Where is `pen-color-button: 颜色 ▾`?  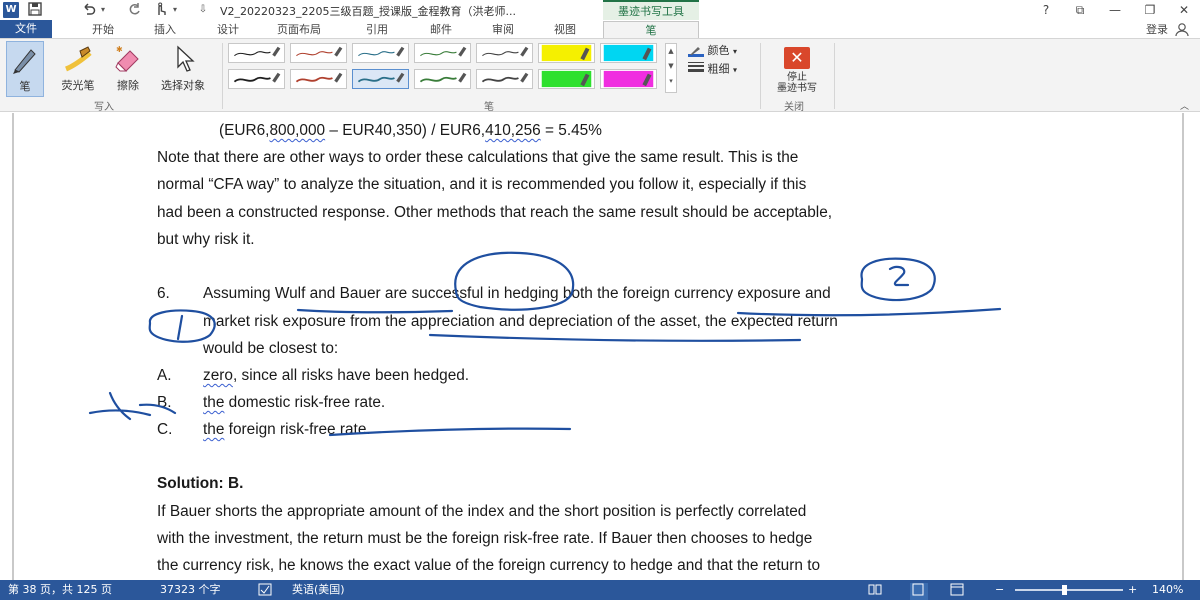 pen-color-button: 颜色 ▾ is located at coordinates (712, 51).